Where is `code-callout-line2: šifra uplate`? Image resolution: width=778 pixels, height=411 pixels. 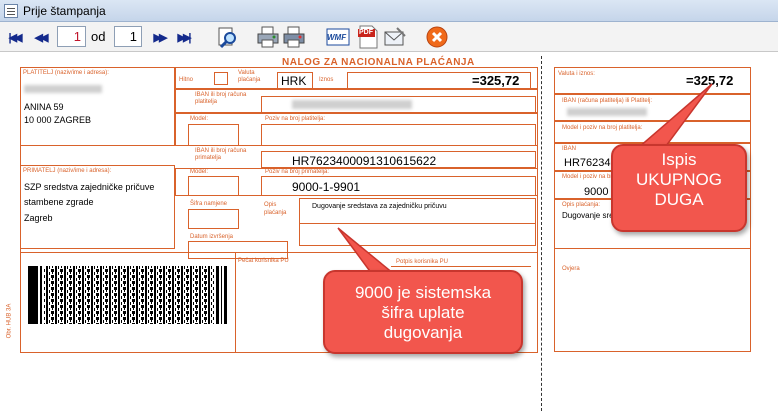 code-callout-line2: šifra uplate is located at coordinates (423, 312).